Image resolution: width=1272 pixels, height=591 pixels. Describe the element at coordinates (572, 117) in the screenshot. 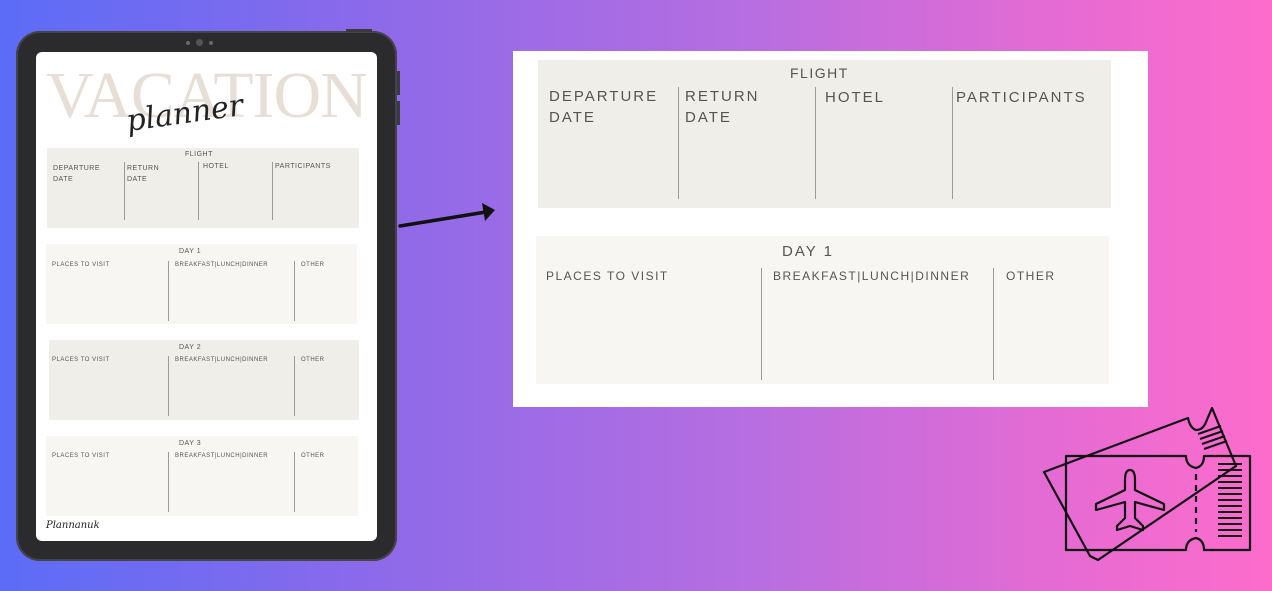

I see `zoom-departure-label-2: DATE` at that location.